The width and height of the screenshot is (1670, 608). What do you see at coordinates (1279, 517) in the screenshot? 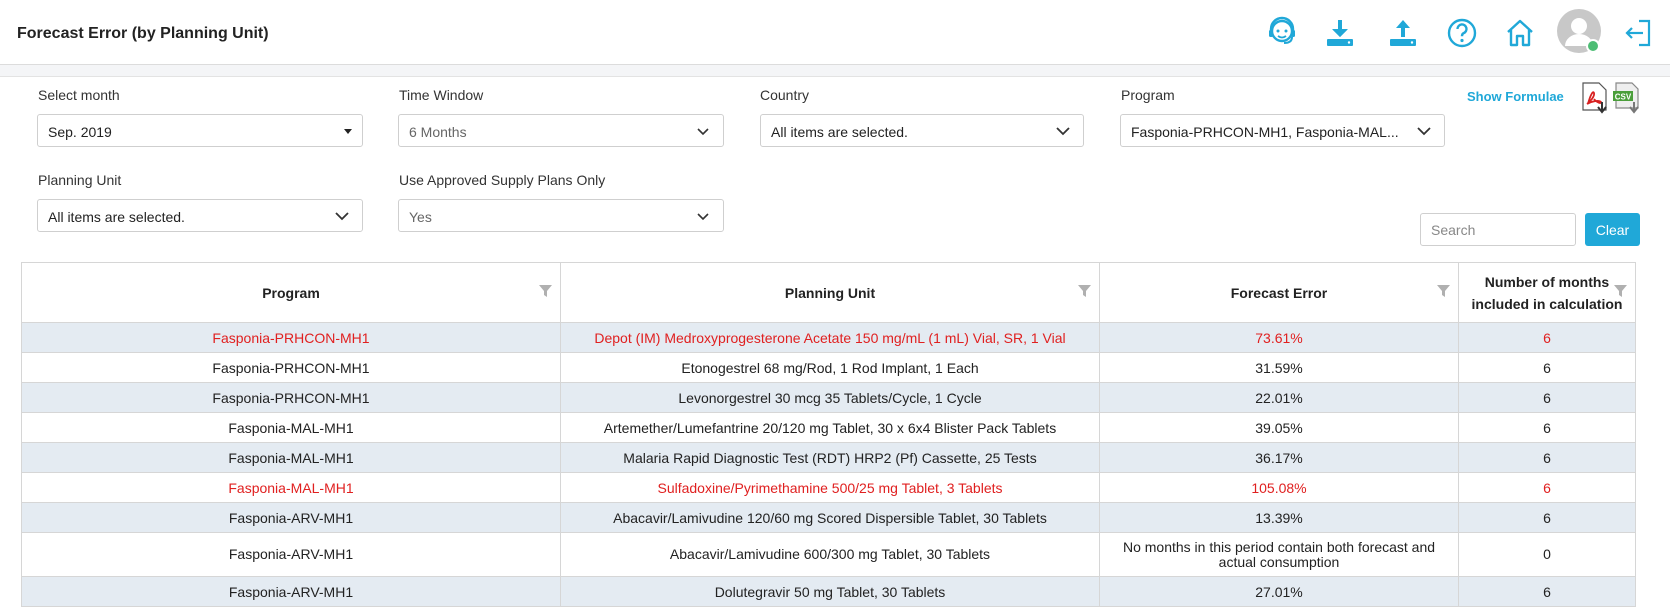
I see `cell-forecast-error: 13.39%` at bounding box center [1279, 517].